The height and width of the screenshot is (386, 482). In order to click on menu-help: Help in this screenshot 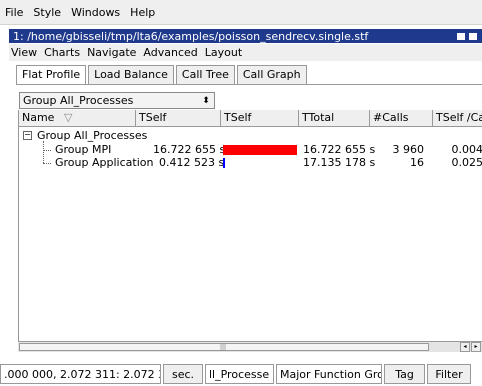, I will do `click(142, 12)`.